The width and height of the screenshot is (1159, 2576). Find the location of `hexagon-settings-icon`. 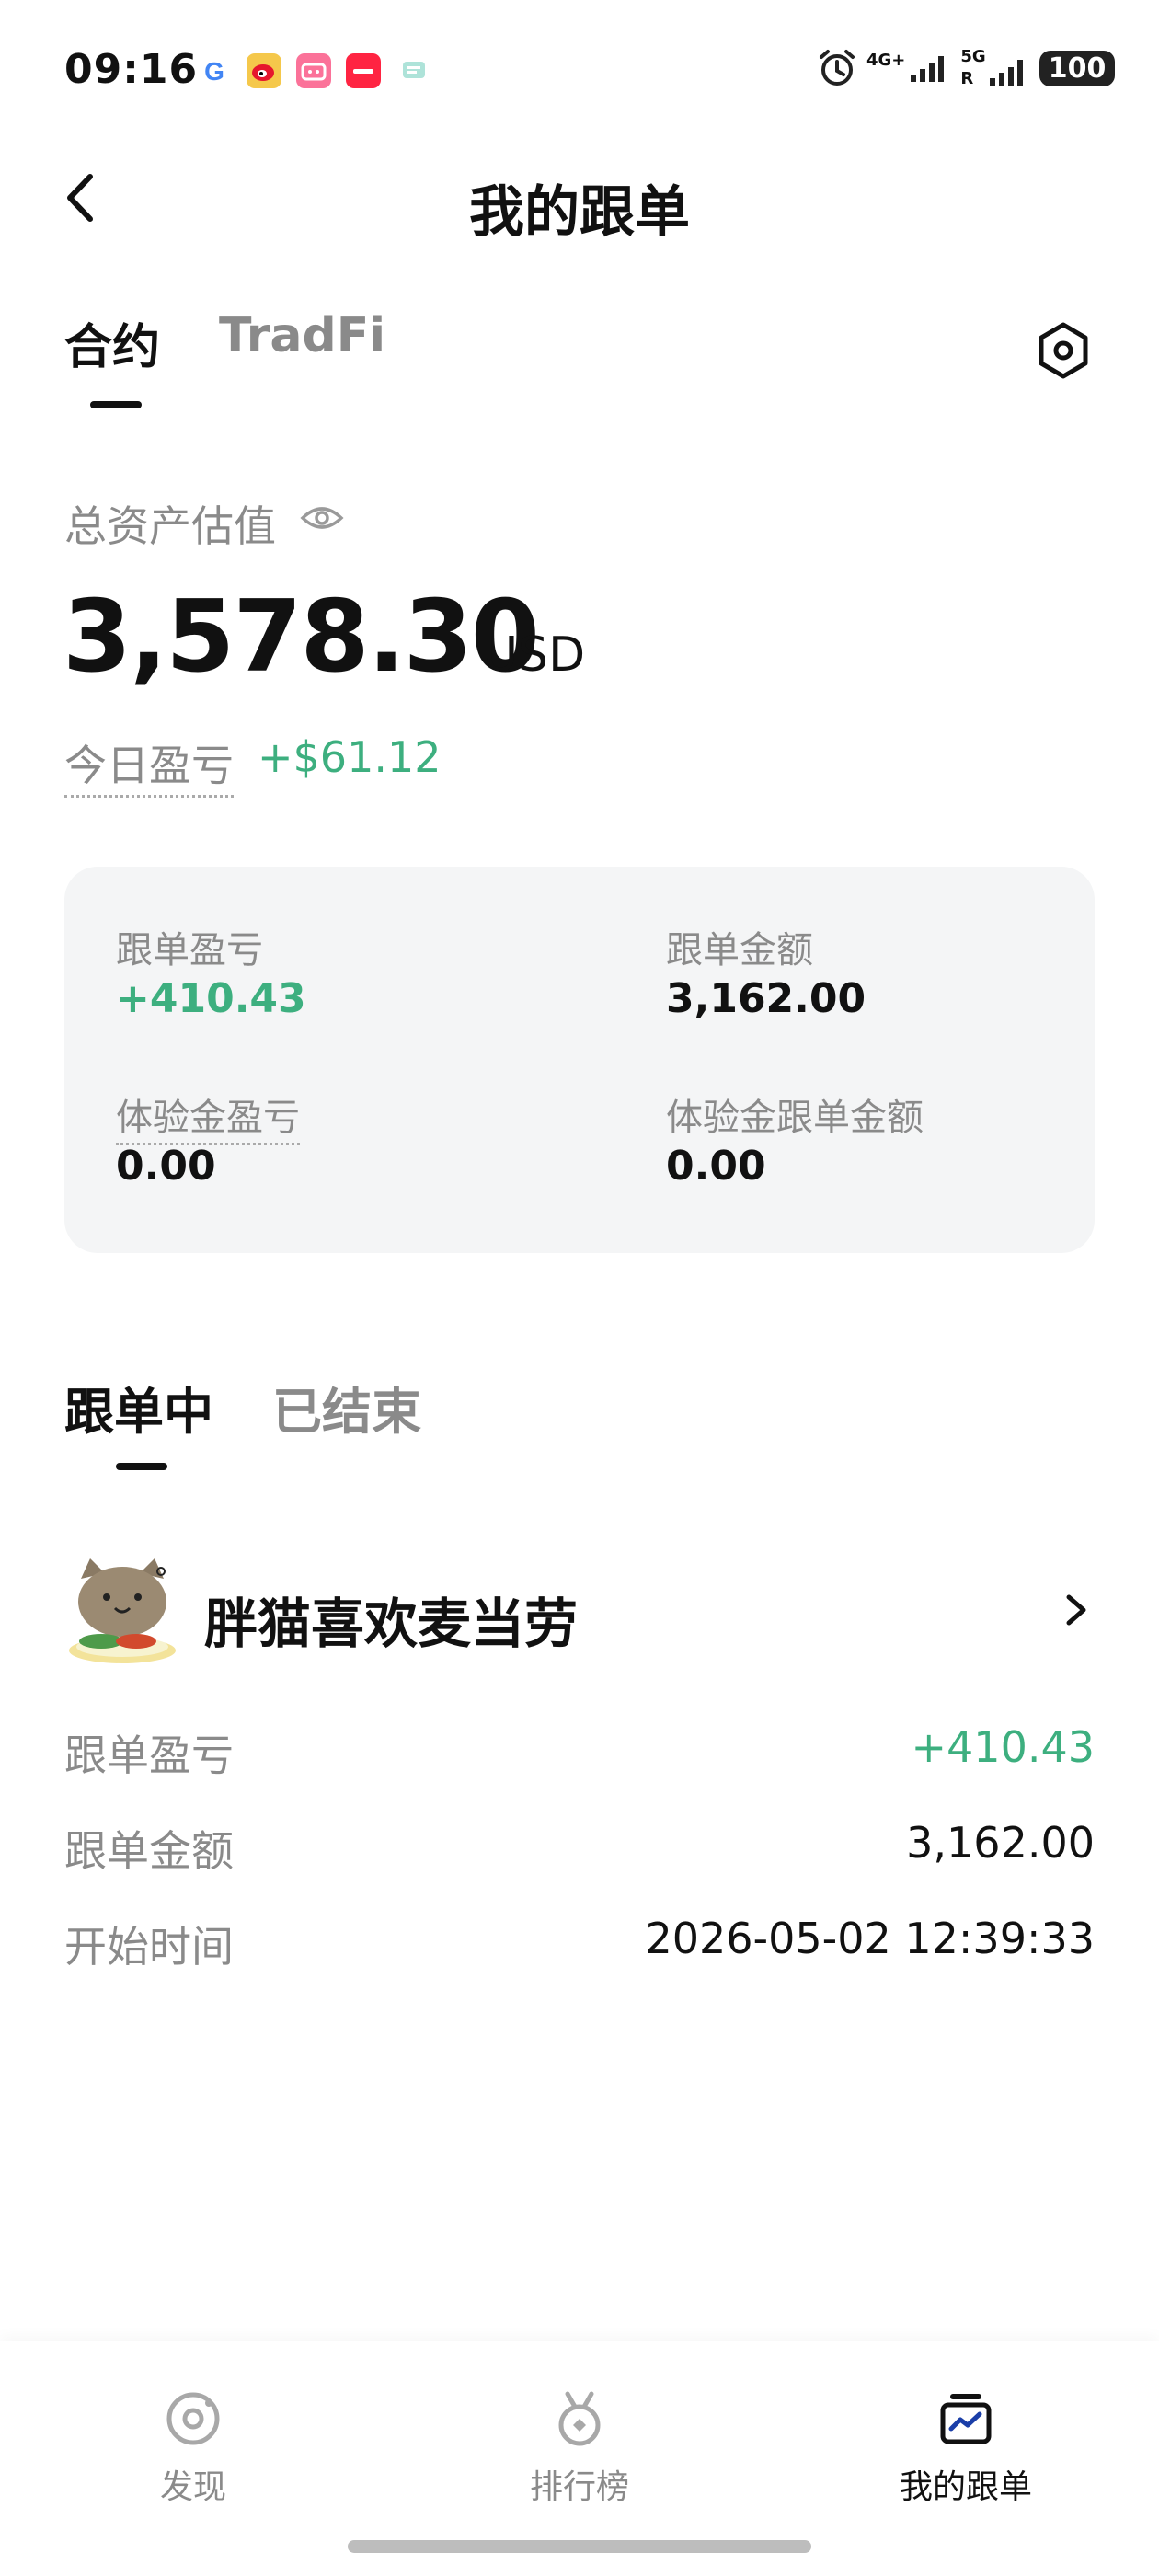

hexagon-settings-icon is located at coordinates (1063, 350).